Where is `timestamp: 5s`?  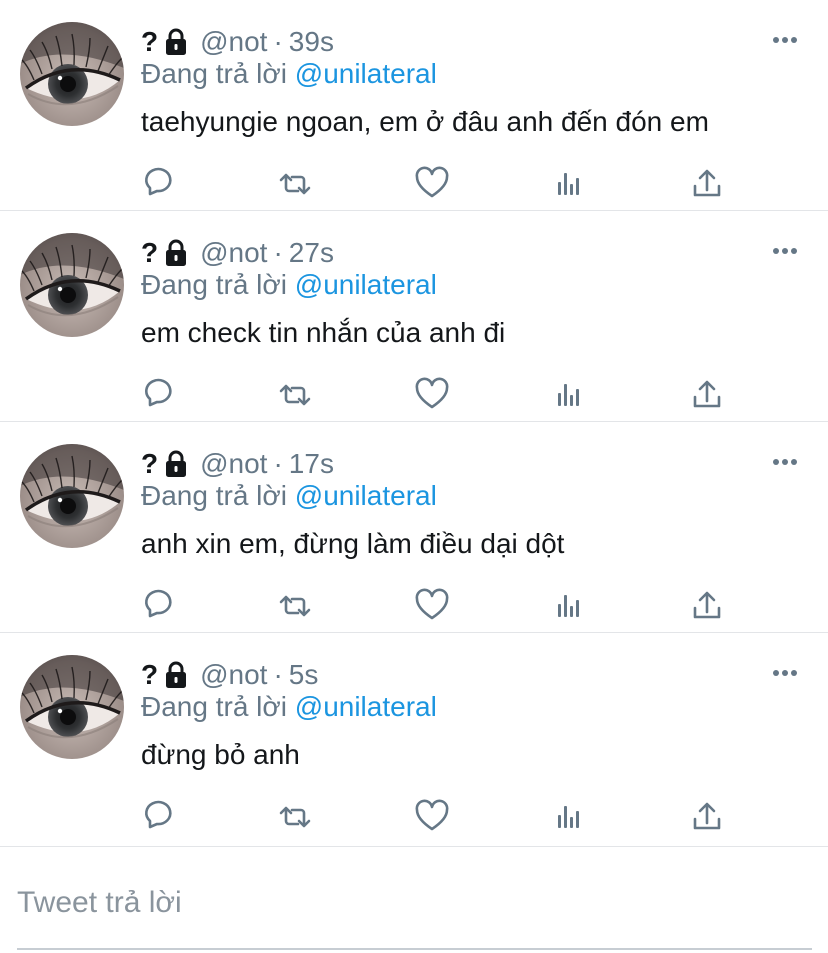
timestamp: 5s is located at coordinates (304, 675).